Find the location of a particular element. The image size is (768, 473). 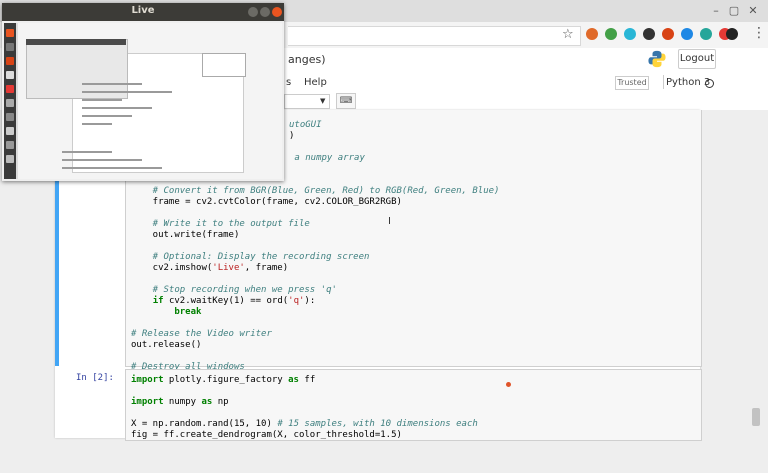

ext-5-icon is located at coordinates (668, 34).